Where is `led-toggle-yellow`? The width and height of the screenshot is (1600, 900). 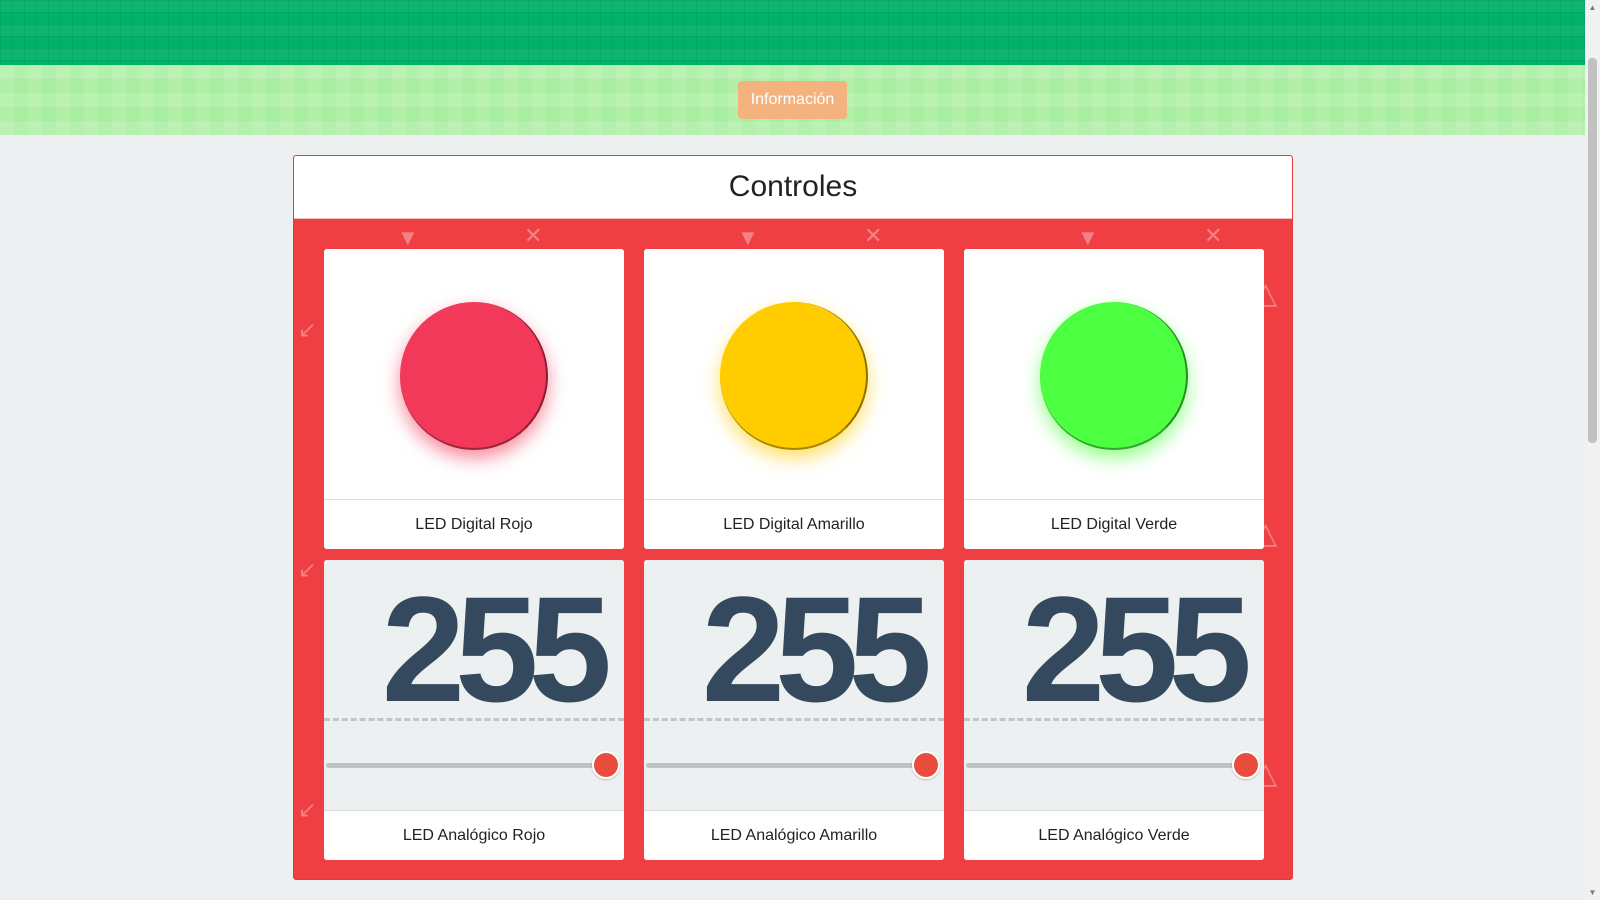
led-toggle-yellow is located at coordinates (794, 376).